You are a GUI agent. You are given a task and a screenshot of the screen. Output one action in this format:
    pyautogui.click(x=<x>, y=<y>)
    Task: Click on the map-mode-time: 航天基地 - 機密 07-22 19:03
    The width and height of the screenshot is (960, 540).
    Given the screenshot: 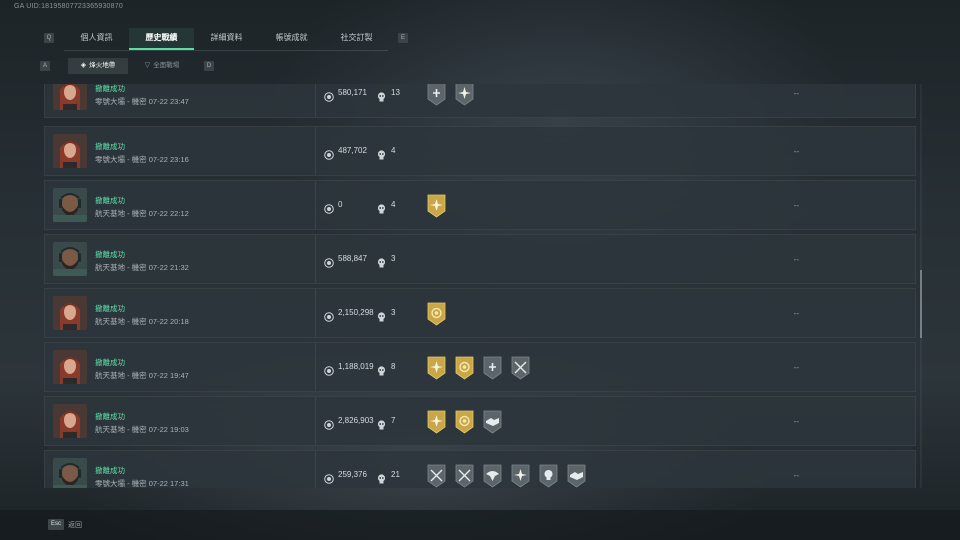 What is the action you would take?
    pyautogui.click(x=142, y=429)
    